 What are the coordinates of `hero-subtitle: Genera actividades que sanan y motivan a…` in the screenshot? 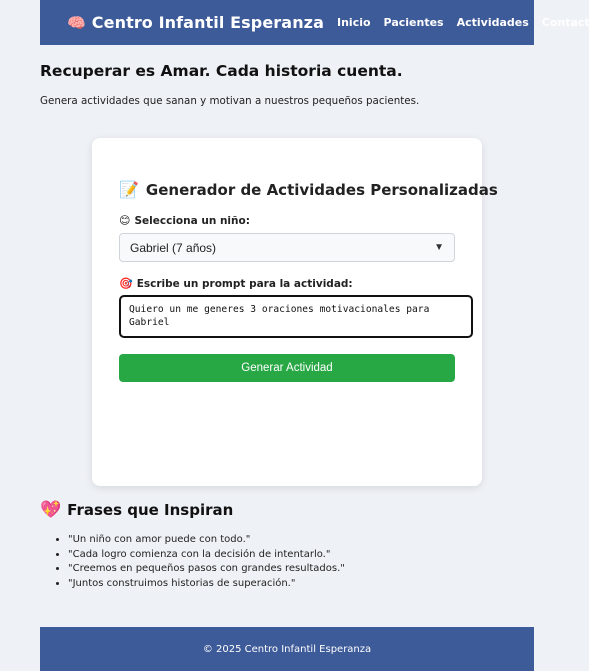 It's located at (230, 101).